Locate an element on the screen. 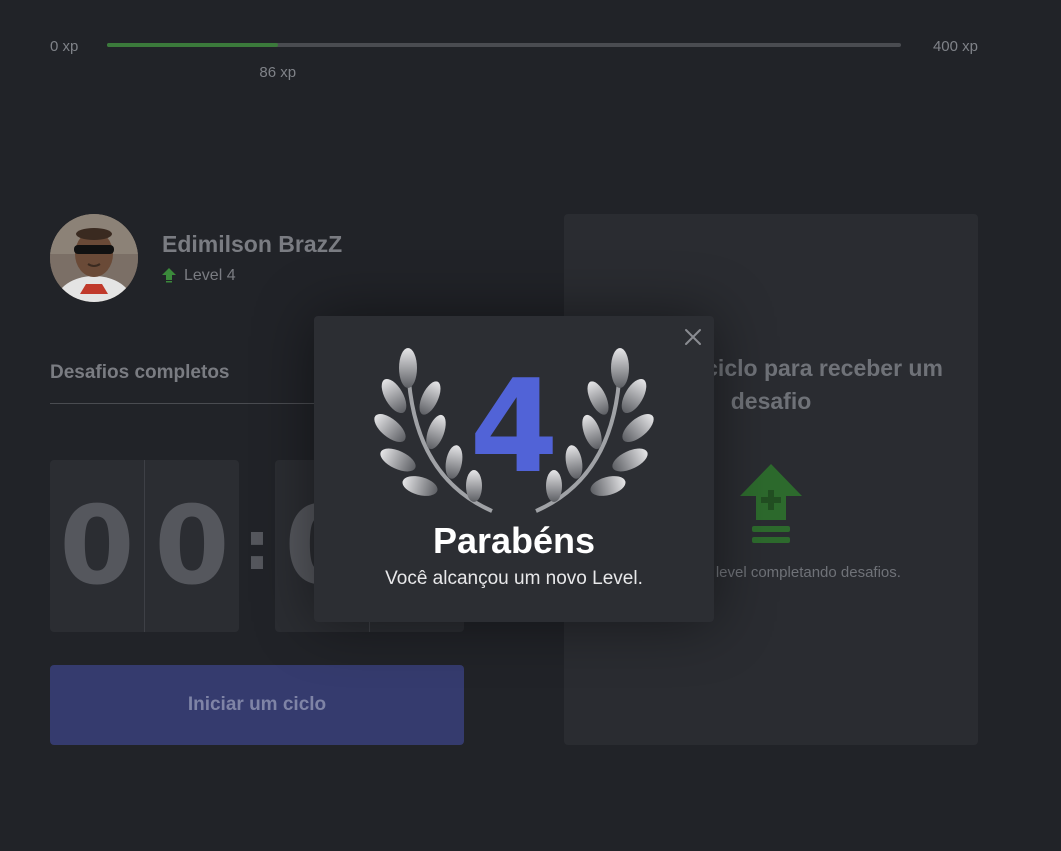  modal-subtitle: Você alcançou um novo Level. is located at coordinates (514, 578).